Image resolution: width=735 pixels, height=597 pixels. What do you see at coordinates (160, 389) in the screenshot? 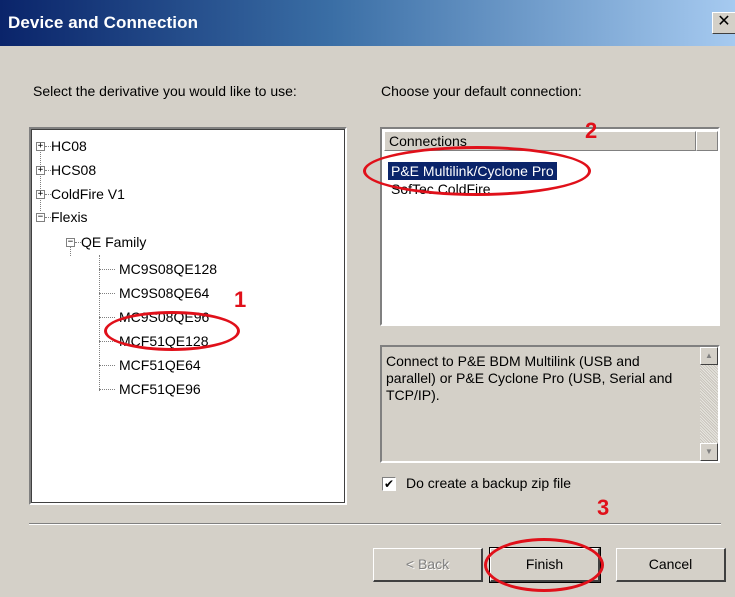
I see `tree-item-mcf51qe96: MCF51QE96` at bounding box center [160, 389].